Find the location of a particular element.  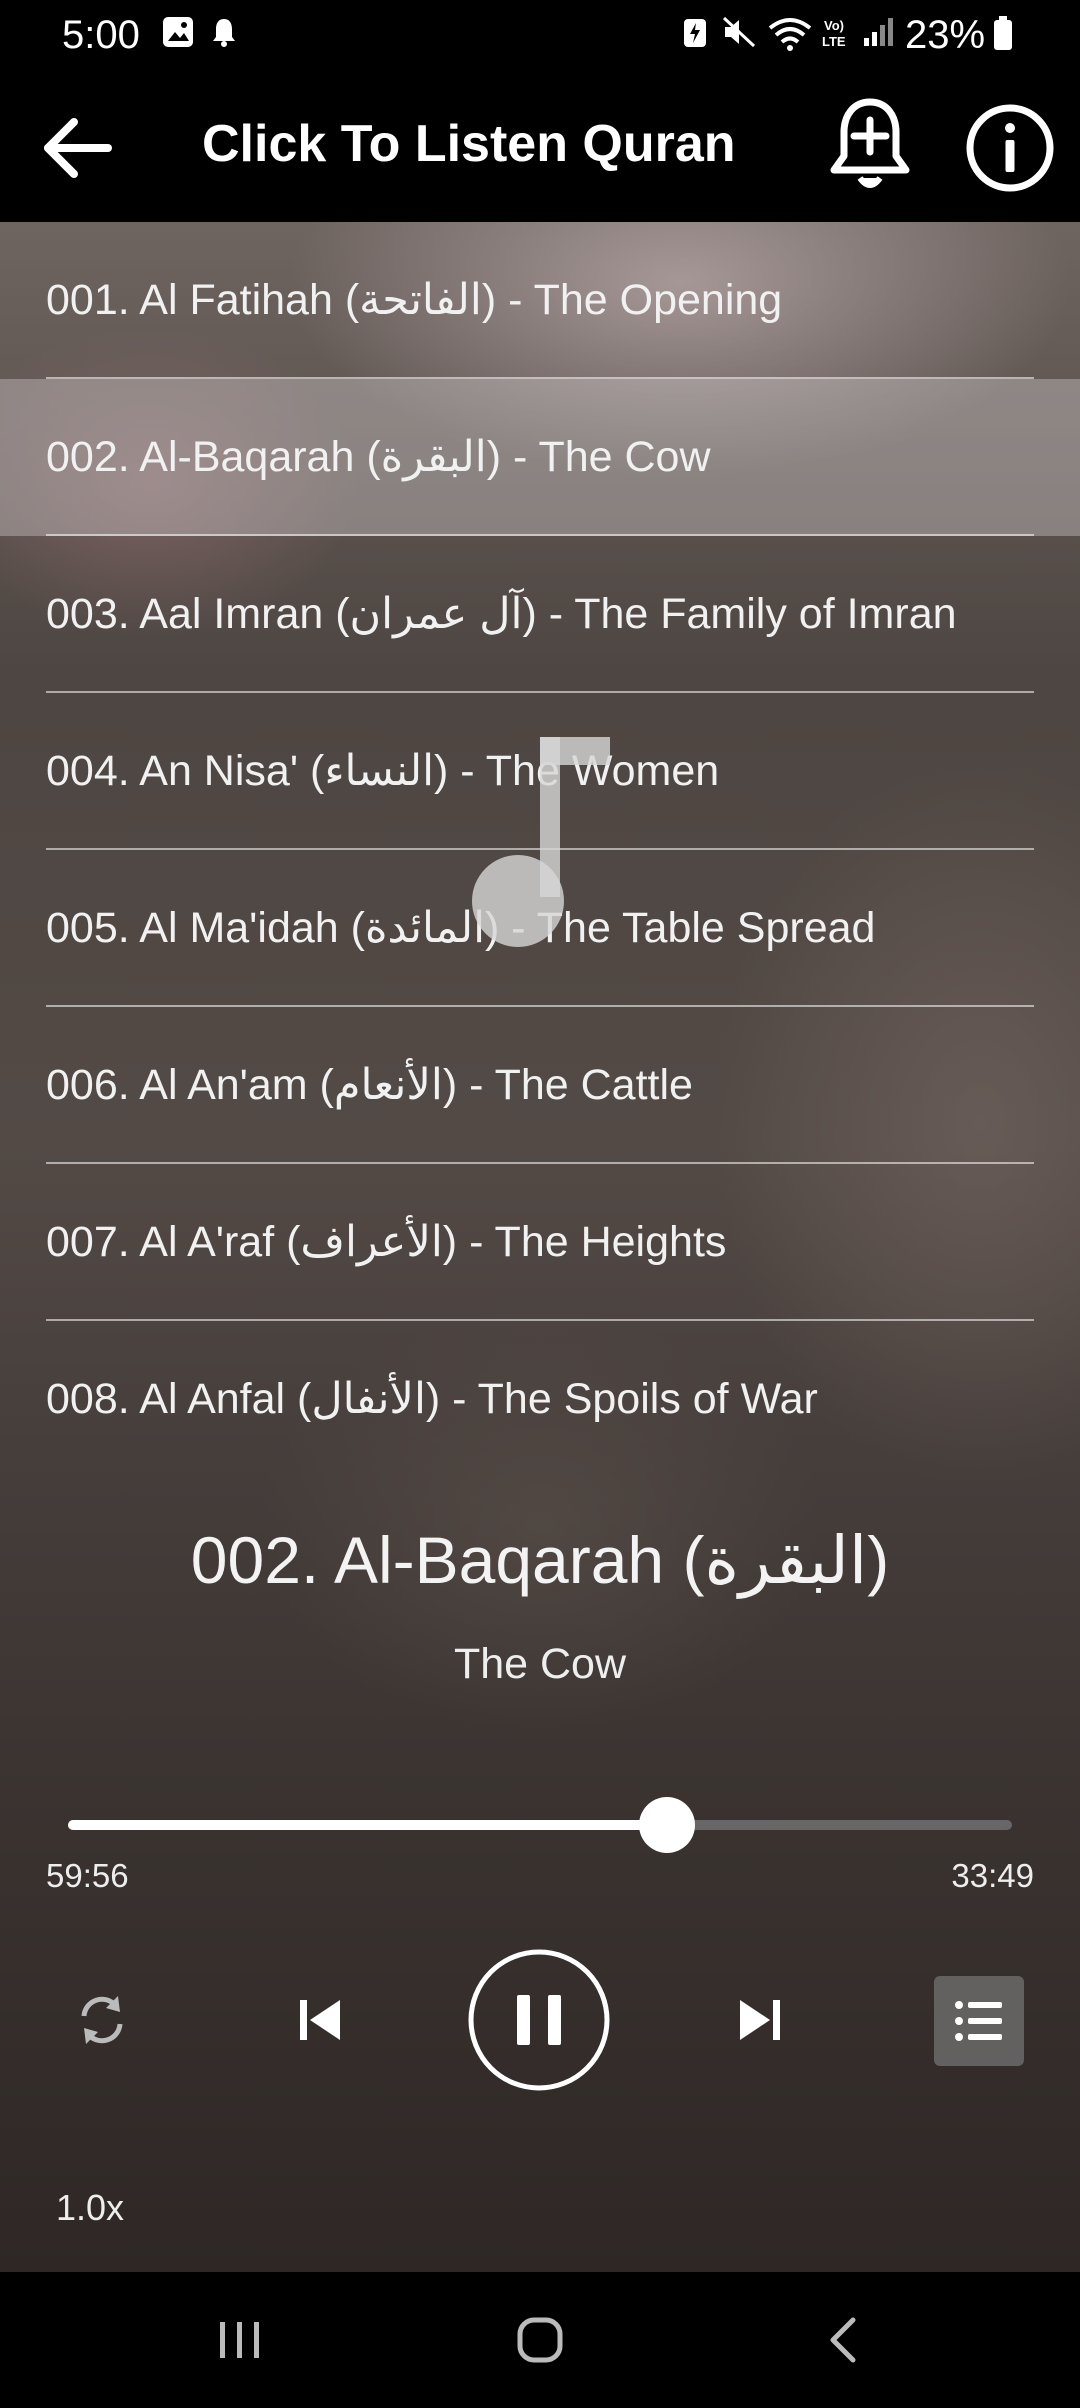

status-bar: 5:00 Vo) LTE 23% is located at coordinates (540, 35).